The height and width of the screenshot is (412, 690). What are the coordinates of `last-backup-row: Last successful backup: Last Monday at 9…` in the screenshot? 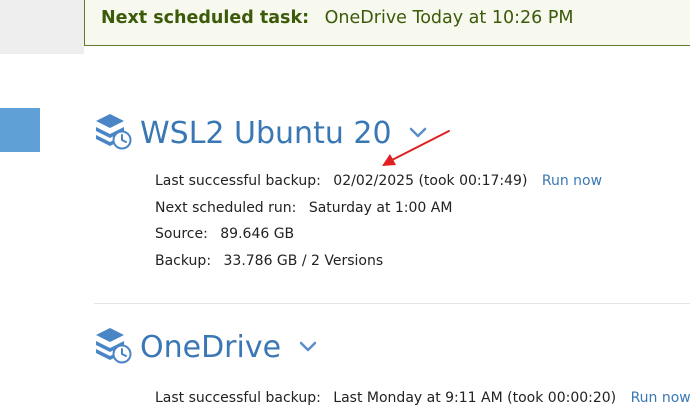 It's located at (422, 398).